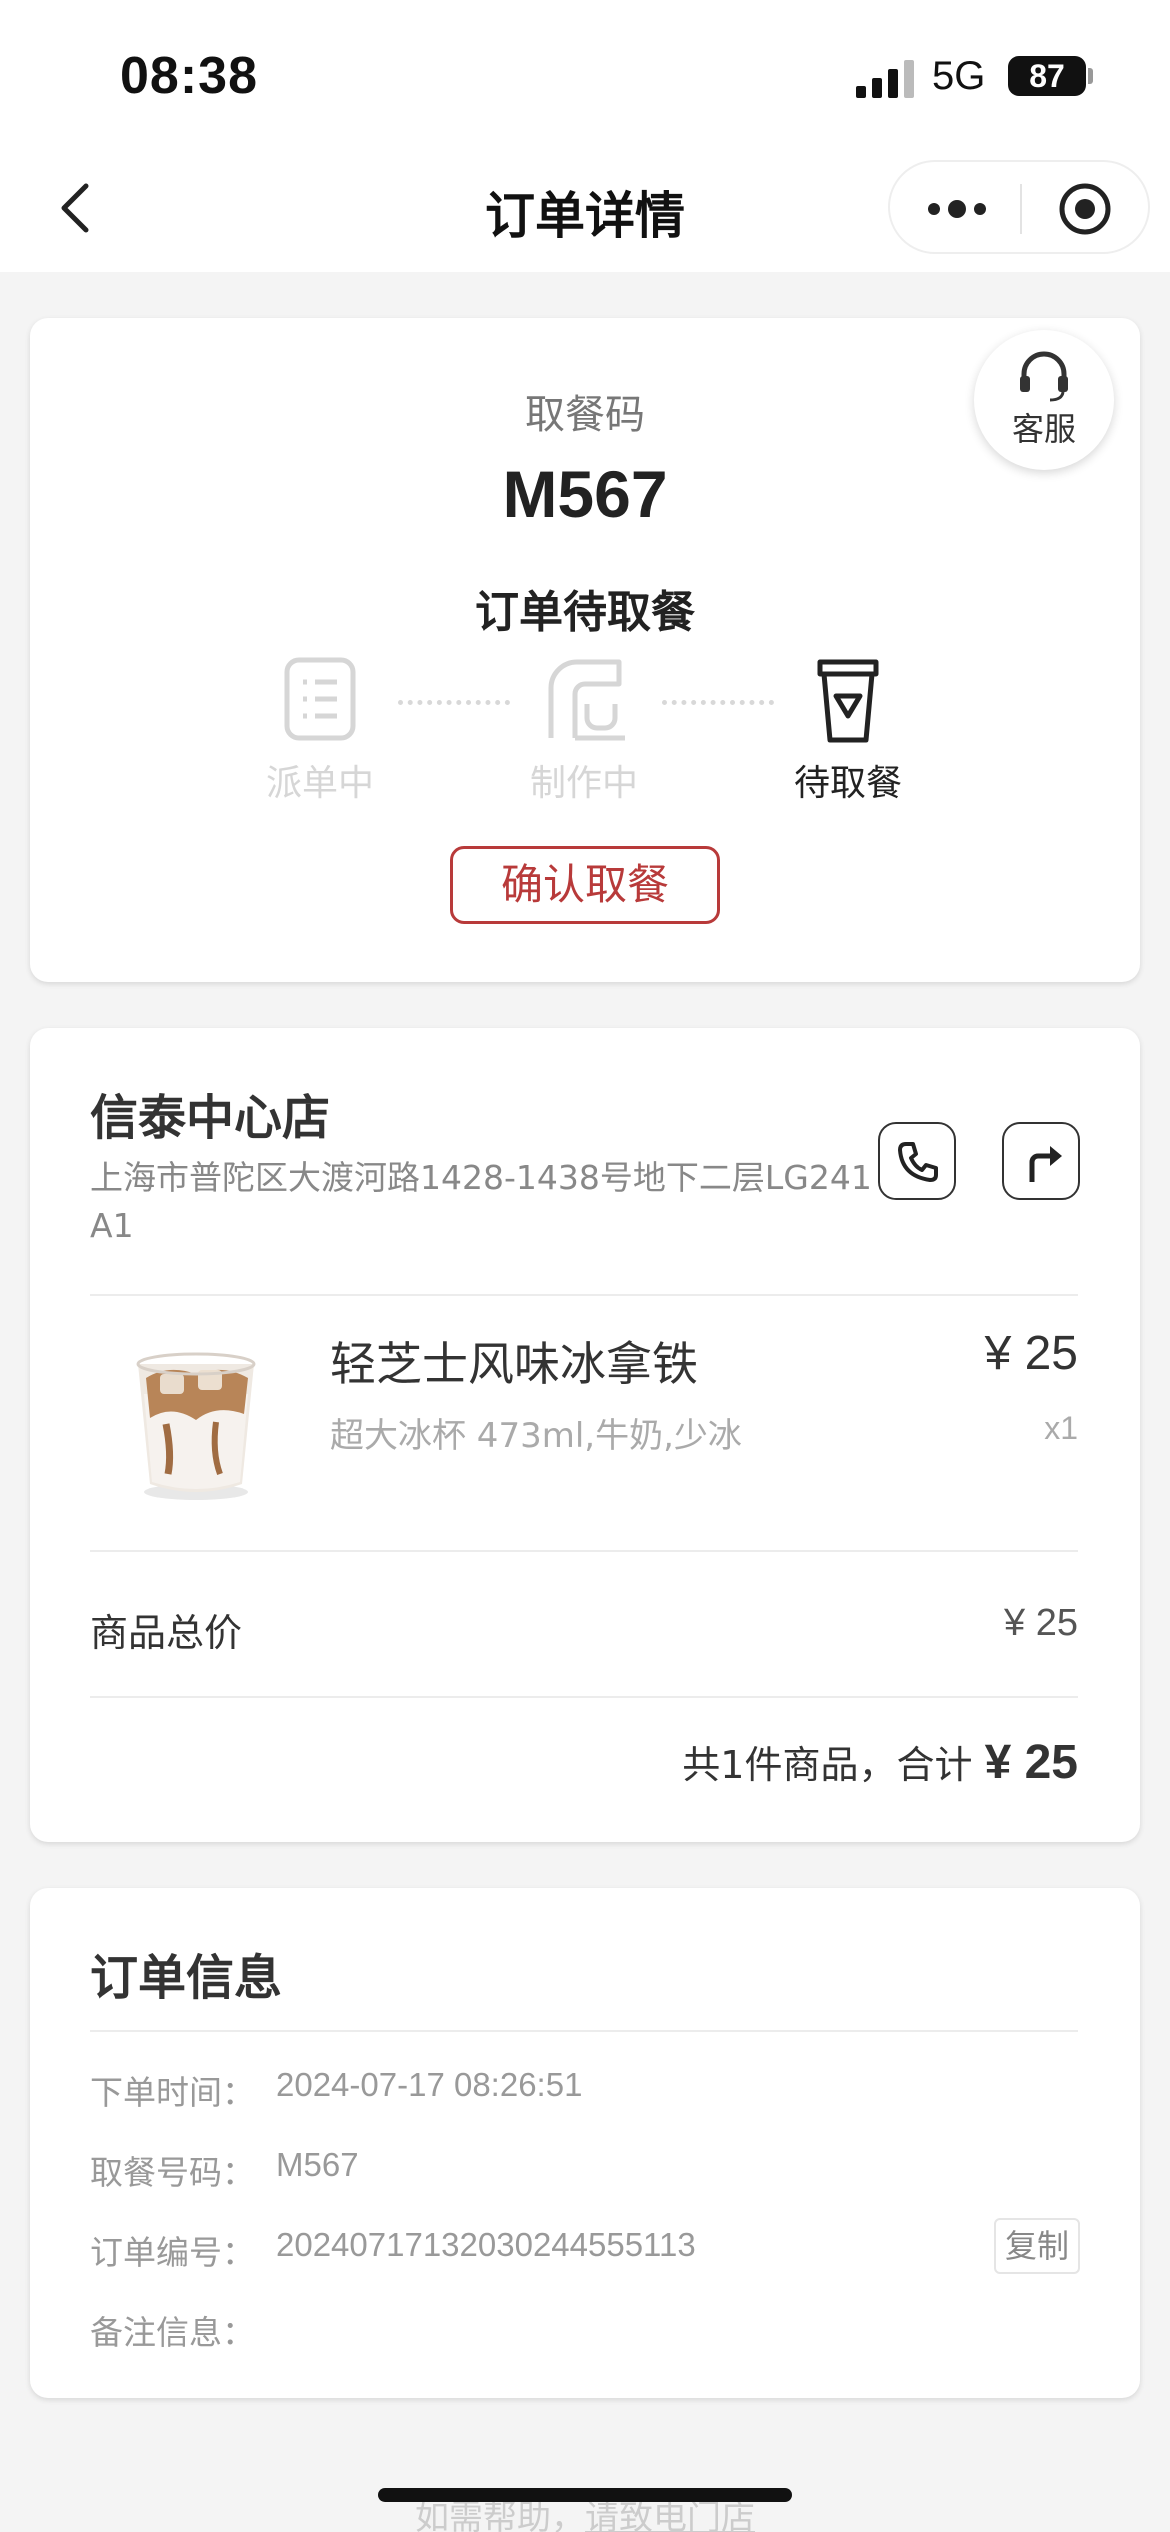  What do you see at coordinates (1061, 1428) in the screenshot?
I see `product-quantity: x1` at bounding box center [1061, 1428].